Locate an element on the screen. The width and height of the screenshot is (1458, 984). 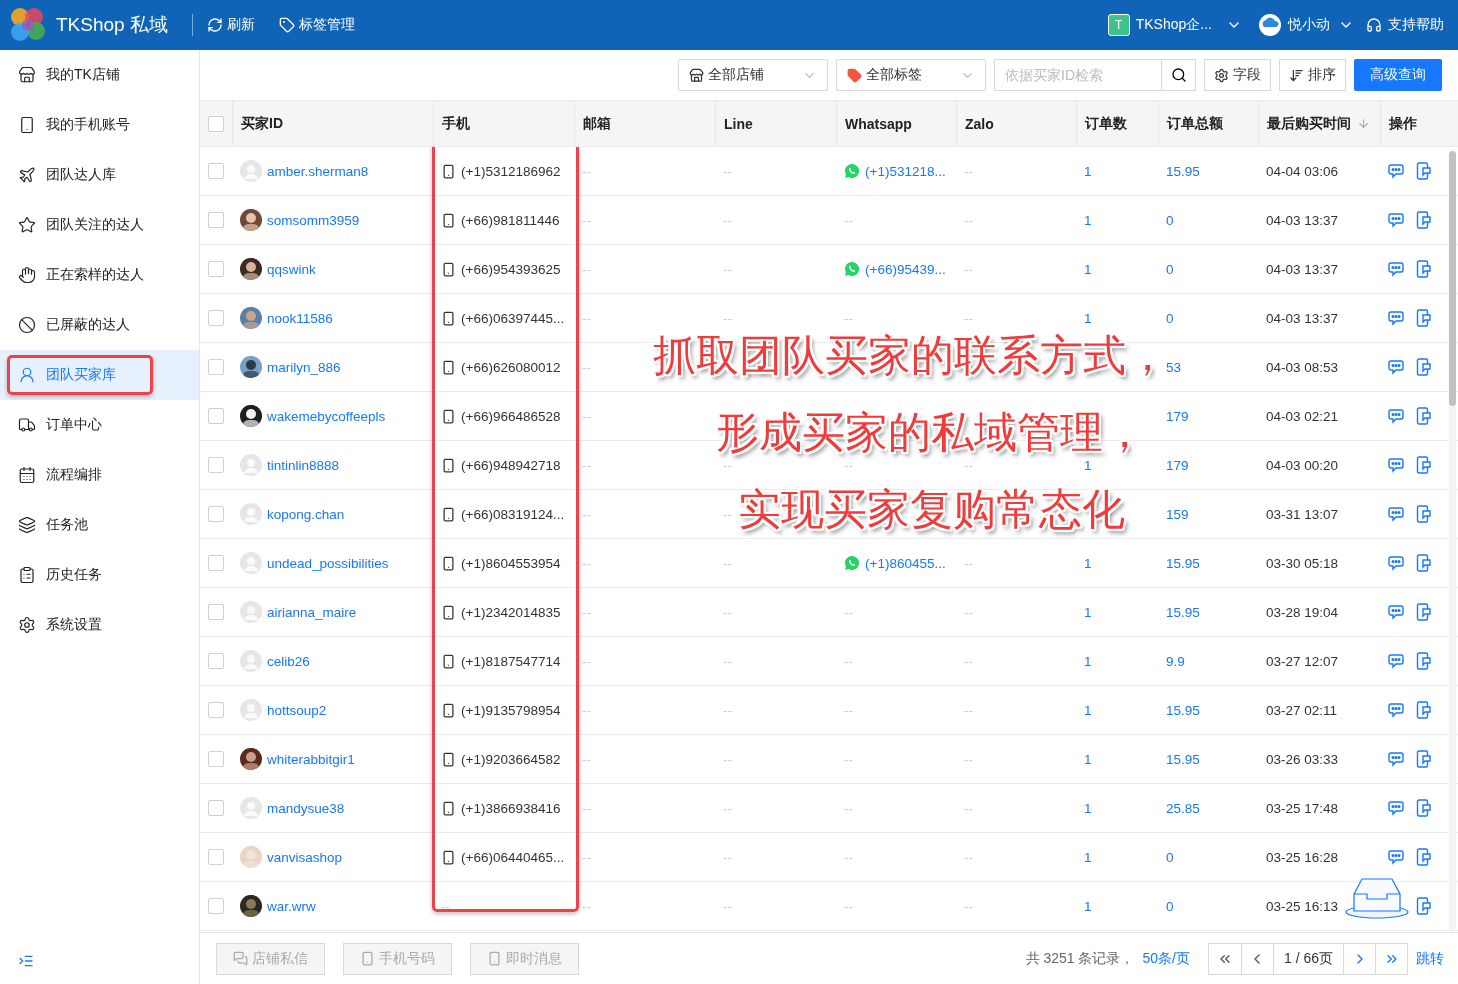
advanced-query-button: 高级查询 is located at coordinates (1398, 75).